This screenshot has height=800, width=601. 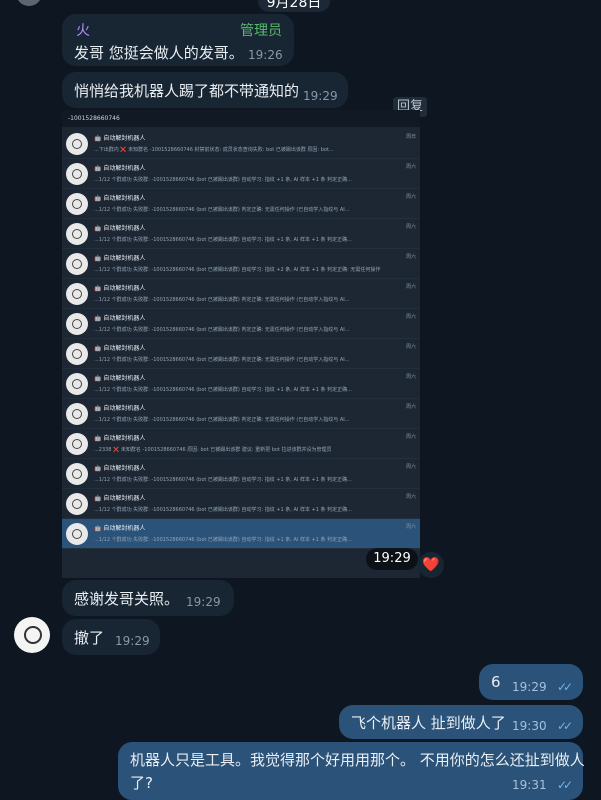 I want to click on message-text: 飞个机器人 扯到做人了, so click(x=428, y=723).